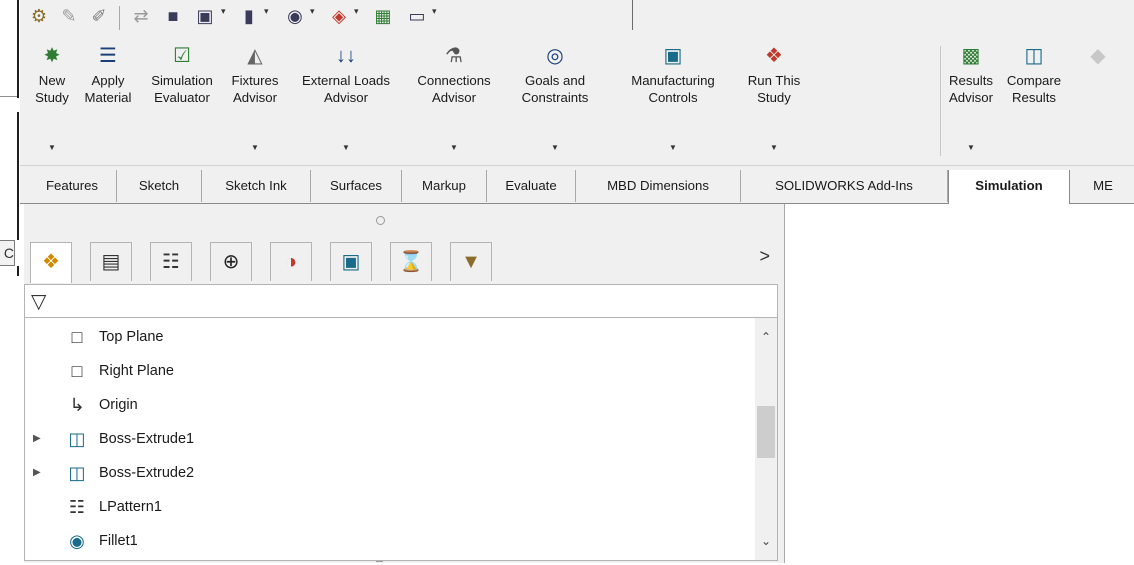 Image resolution: width=1134 pixels, height=565 pixels. Describe the element at coordinates (346, 102) in the screenshot. I see `external-loads-advisor-button: ↓↓ External Loads Advisor ▼` at that location.